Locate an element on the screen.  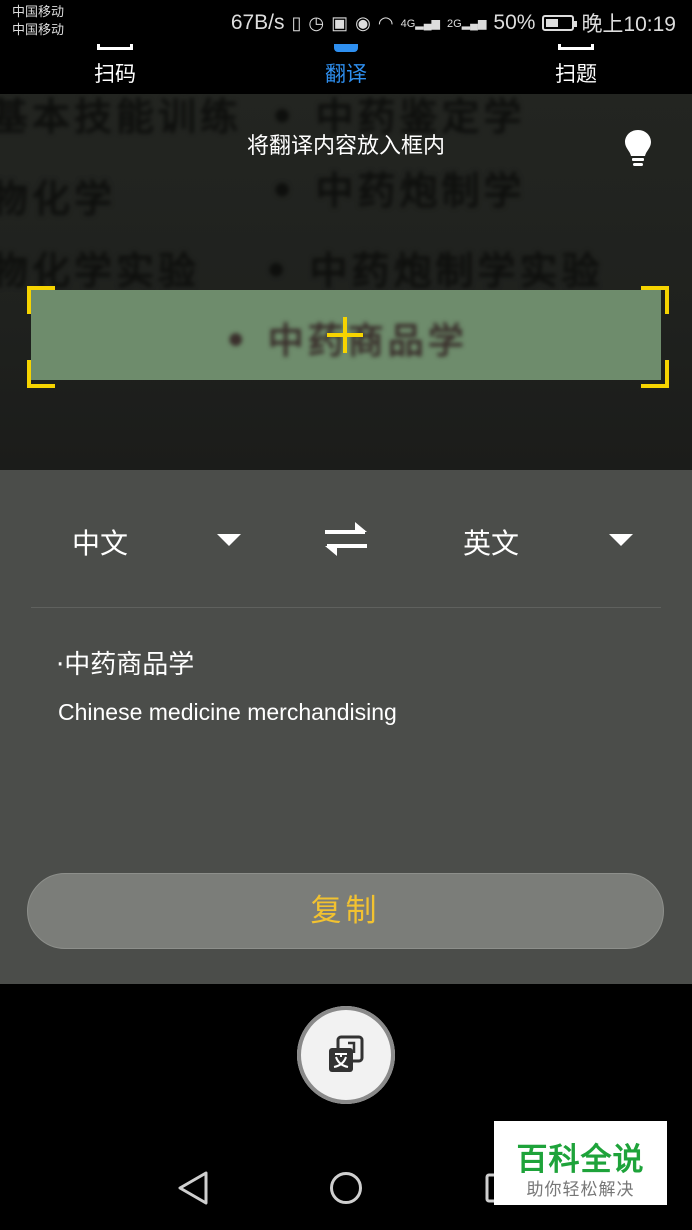
watermark-title: 百科全说 is located at coordinates (580, 1160).